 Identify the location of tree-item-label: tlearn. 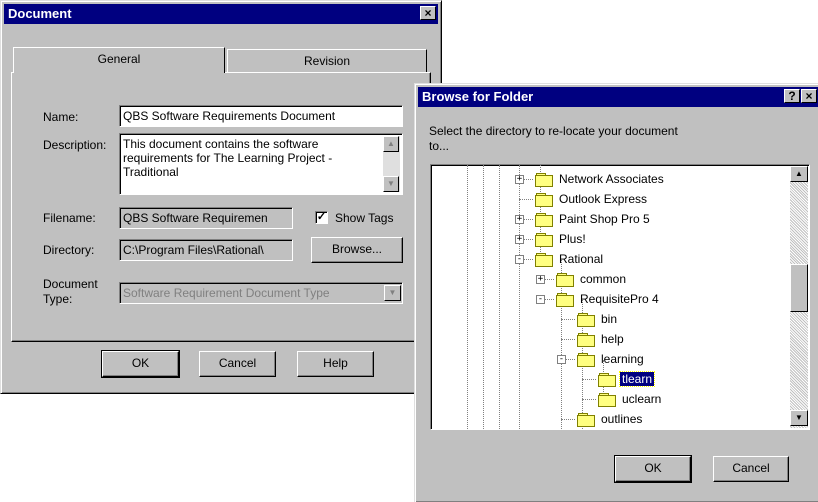
(637, 379).